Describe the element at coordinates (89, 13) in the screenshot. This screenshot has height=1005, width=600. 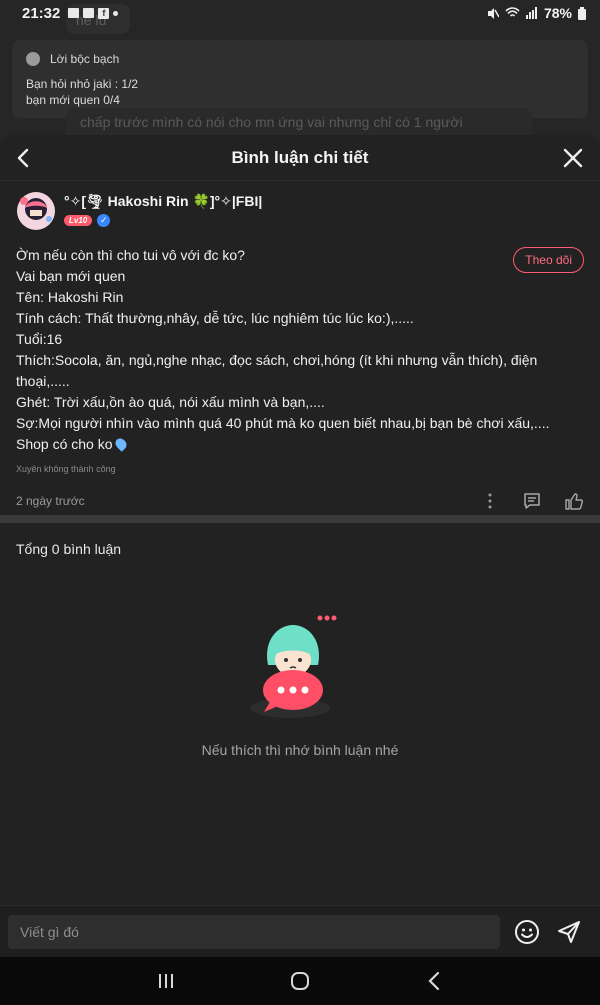
I see `message-icon` at that location.